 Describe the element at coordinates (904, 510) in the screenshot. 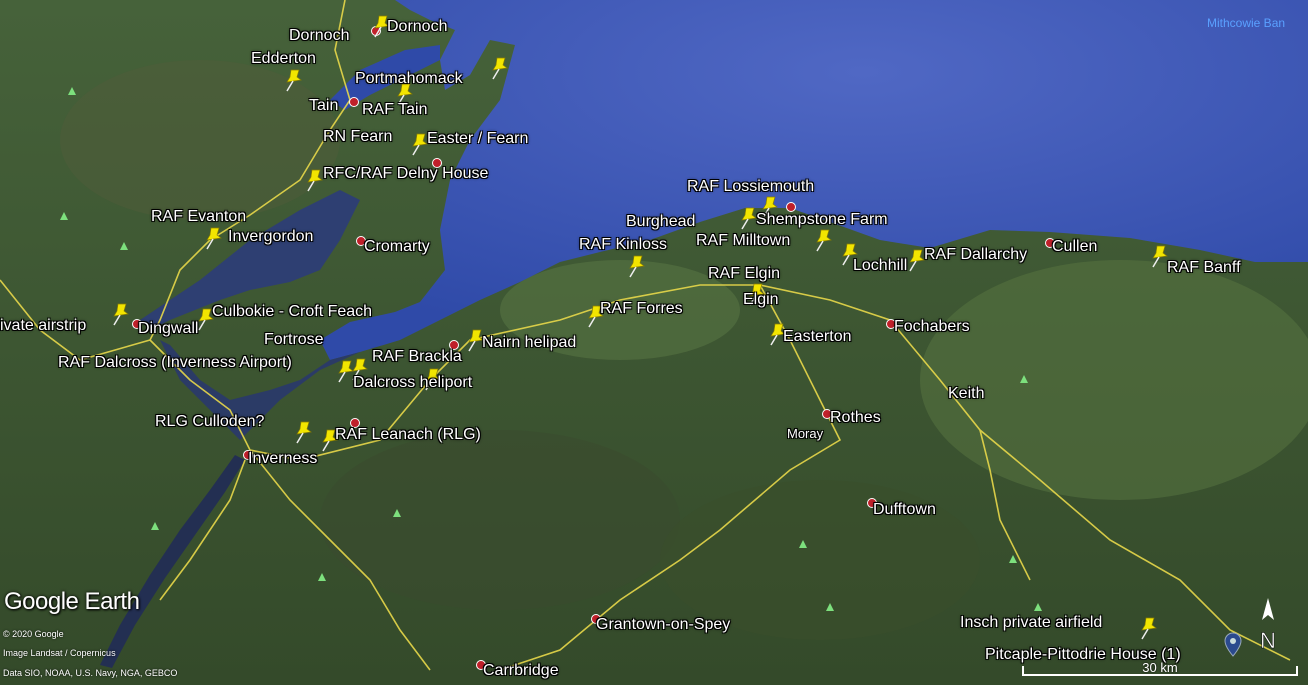

I see `place-label: Dufftown` at that location.